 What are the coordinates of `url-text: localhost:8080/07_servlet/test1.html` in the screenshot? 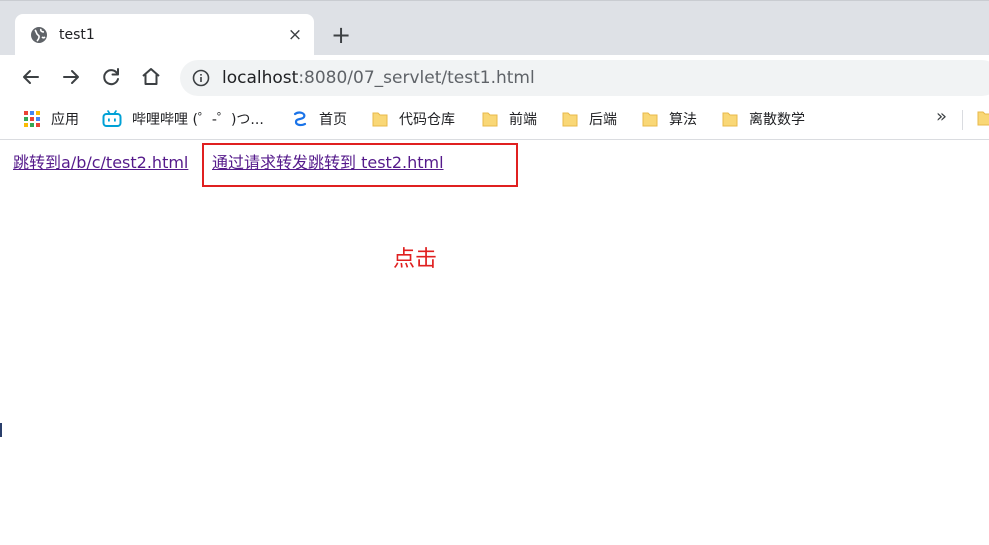 It's located at (378, 78).